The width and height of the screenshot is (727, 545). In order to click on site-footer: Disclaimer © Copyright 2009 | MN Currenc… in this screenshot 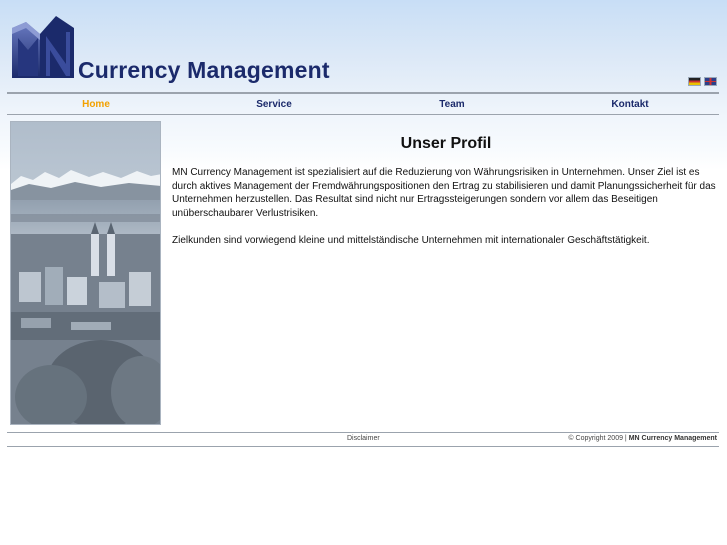, I will do `click(363, 439)`.